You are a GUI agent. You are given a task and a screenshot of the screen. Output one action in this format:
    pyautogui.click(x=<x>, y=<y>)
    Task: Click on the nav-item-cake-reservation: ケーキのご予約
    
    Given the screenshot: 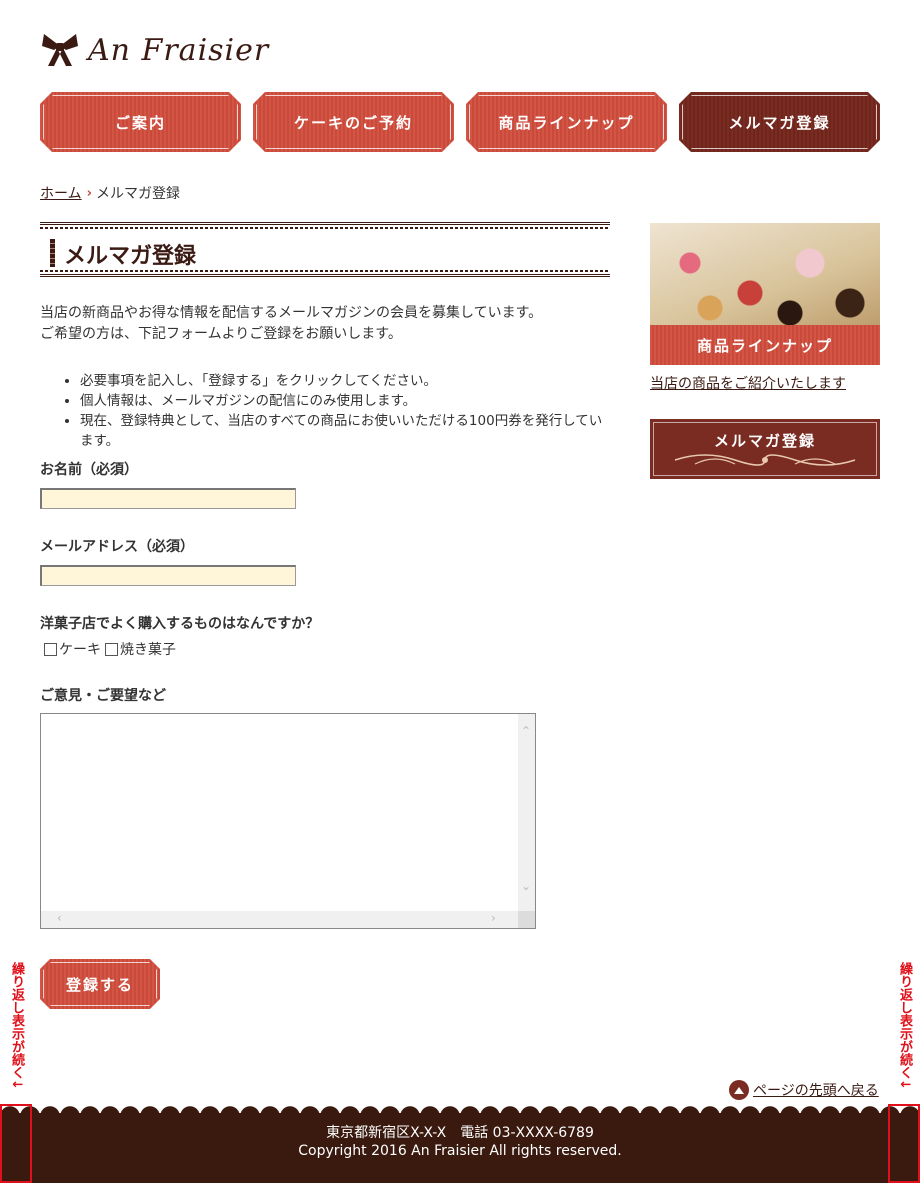 What is the action you would take?
    pyautogui.click(x=353, y=122)
    